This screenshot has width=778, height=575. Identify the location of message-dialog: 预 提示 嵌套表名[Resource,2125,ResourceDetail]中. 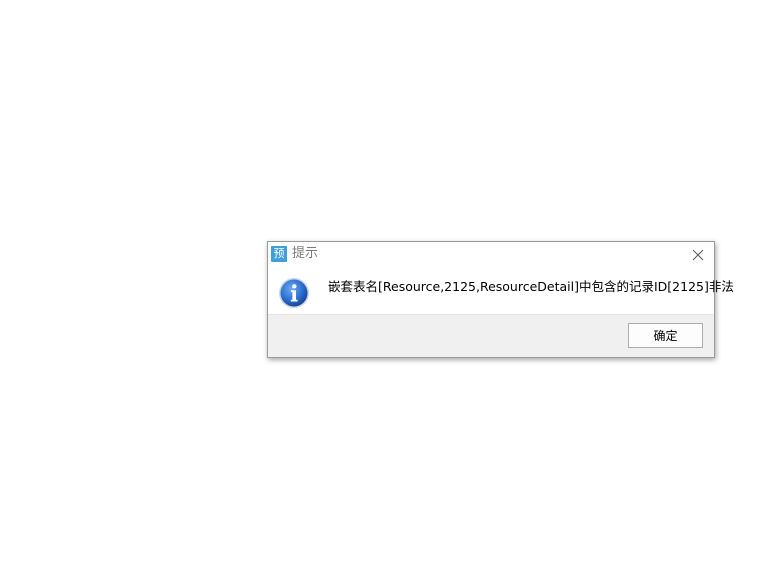
(500, 299).